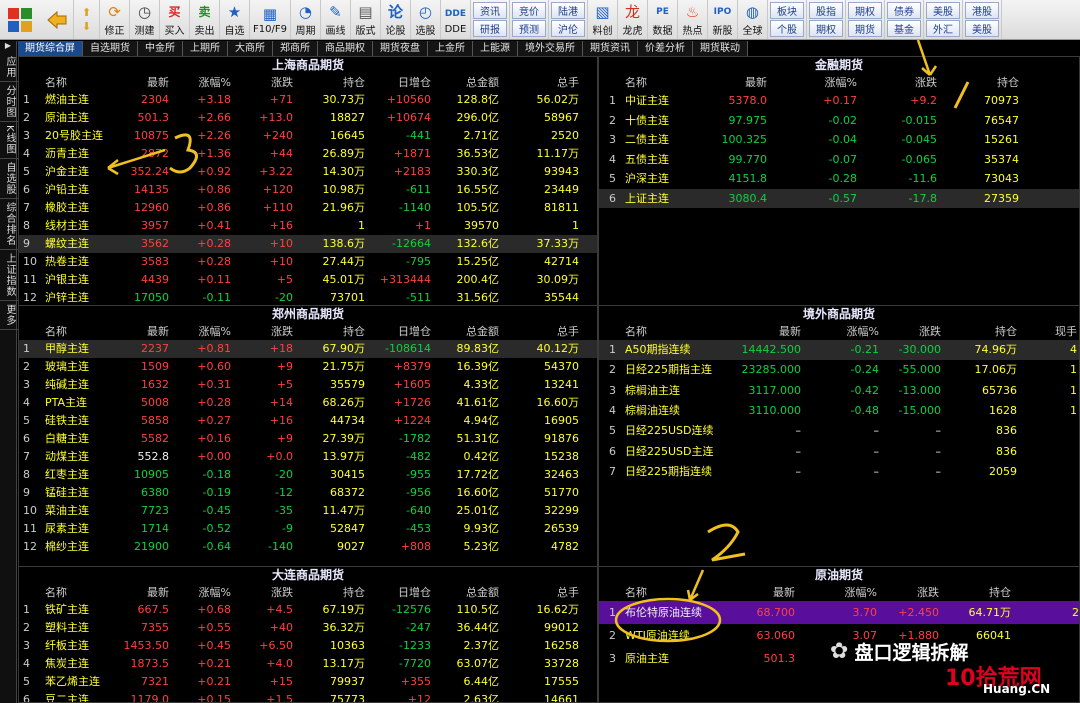  What do you see at coordinates (366, 19) in the screenshot?
I see `layout-button: ▤ 版式` at bounding box center [366, 19].